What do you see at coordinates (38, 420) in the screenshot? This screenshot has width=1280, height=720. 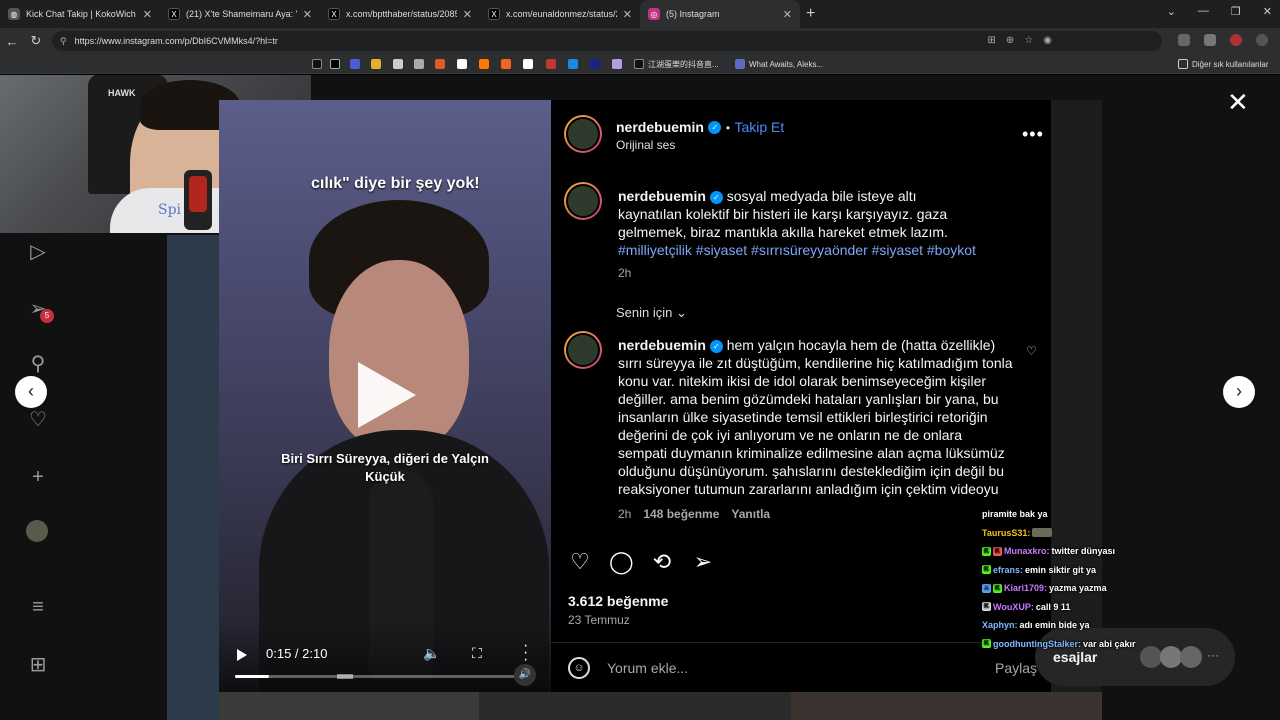 I see `heart-icon: ♡` at bounding box center [38, 420].